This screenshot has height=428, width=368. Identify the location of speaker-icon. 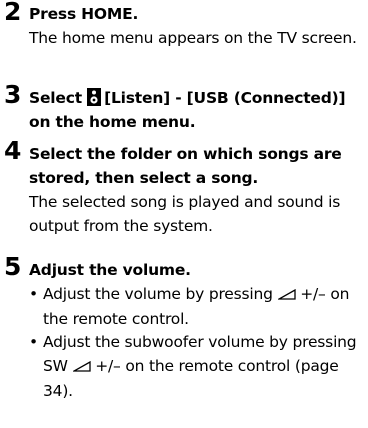
(94, 97).